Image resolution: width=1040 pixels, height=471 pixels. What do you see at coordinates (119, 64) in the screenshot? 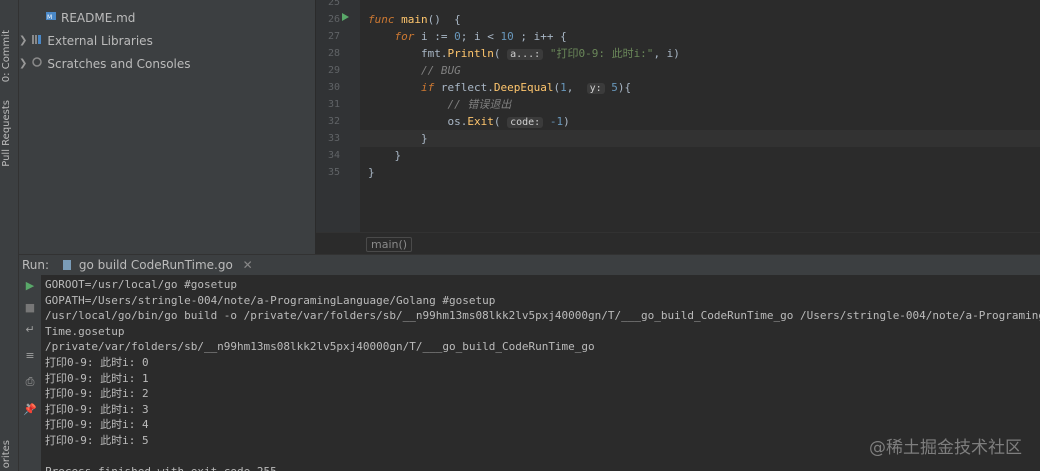
I see `project-item-label: Scratches and Consoles` at bounding box center [119, 64].